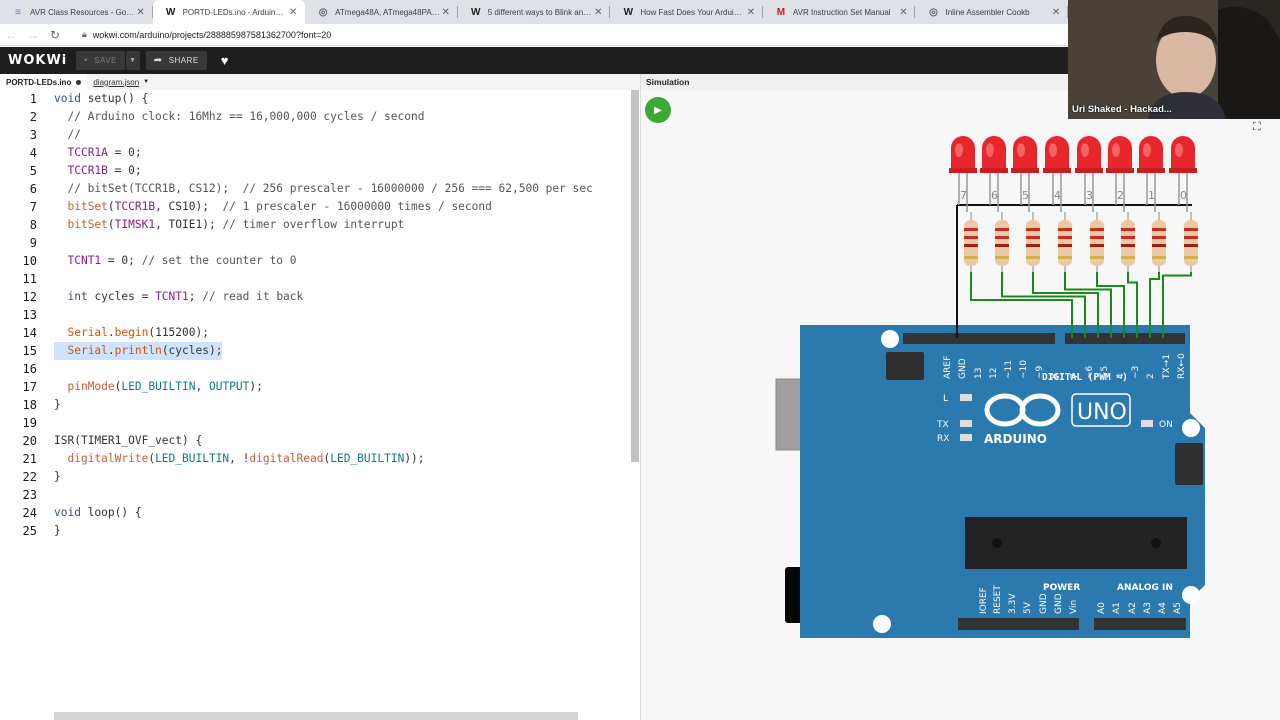  I want to click on pin-label: Vin, so click(1074, 607).